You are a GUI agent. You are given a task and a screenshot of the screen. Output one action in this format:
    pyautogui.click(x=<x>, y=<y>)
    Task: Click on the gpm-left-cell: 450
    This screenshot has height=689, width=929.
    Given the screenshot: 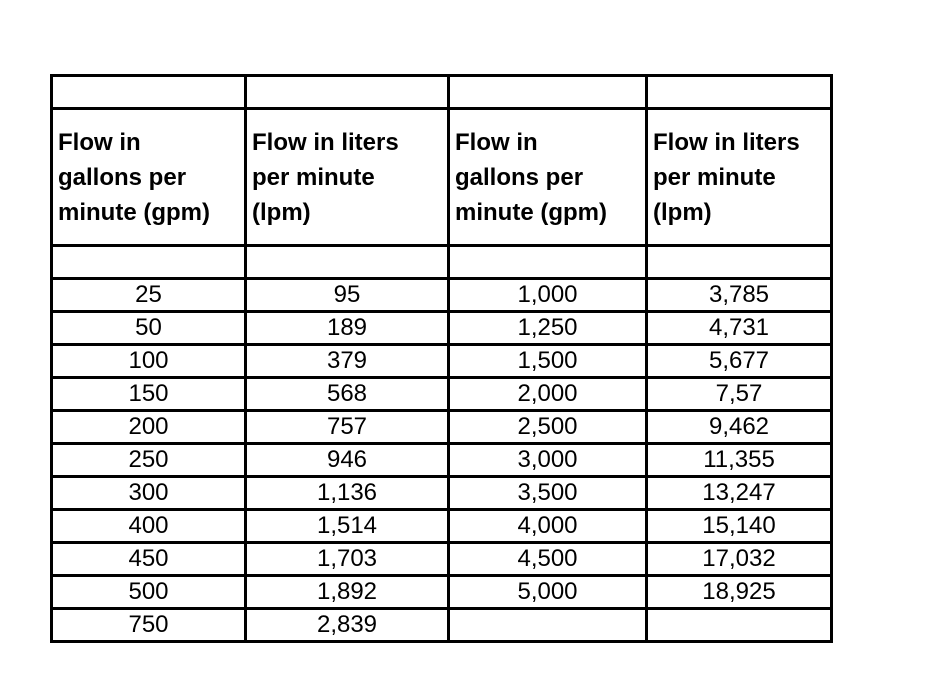 What is the action you would take?
    pyautogui.click(x=148, y=559)
    